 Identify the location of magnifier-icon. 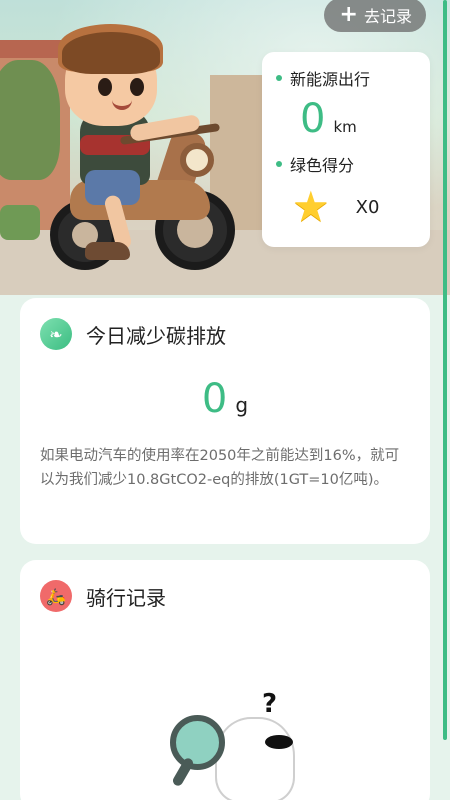
(197, 742).